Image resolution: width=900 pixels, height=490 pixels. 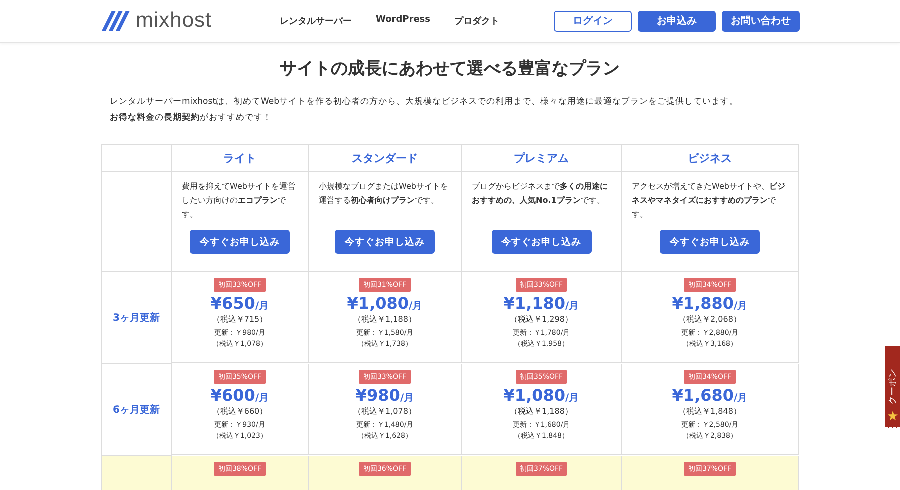 What do you see at coordinates (450, 69) in the screenshot?
I see `section-title: サイトの成長にあわせて選べる豊富なプラン` at bounding box center [450, 69].